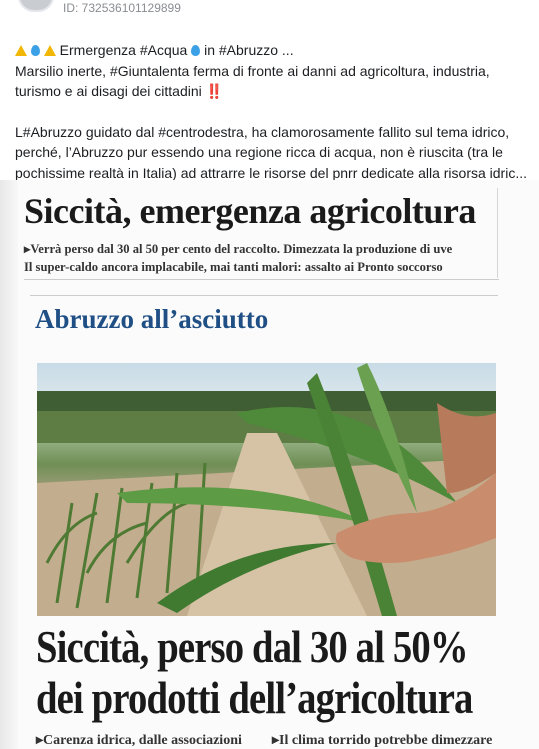 This screenshot has width=539, height=749. Describe the element at coordinates (36, 6) in the screenshot. I see `avatar` at that location.